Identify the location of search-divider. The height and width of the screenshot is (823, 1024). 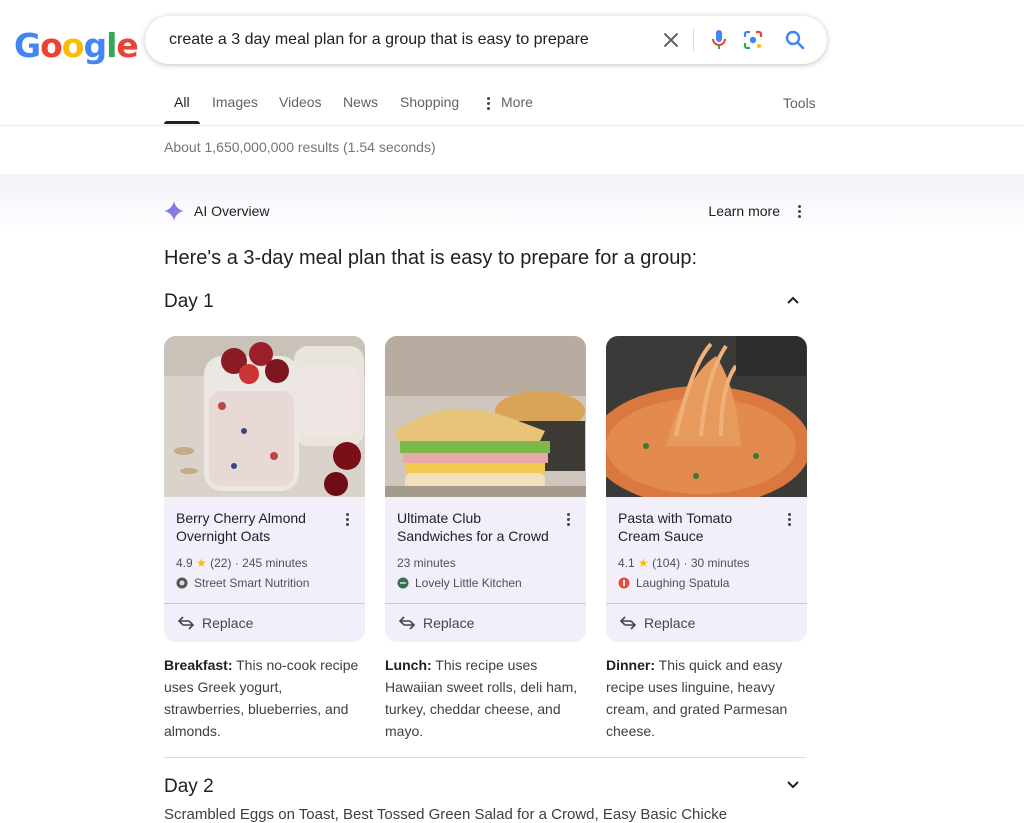
(693, 40).